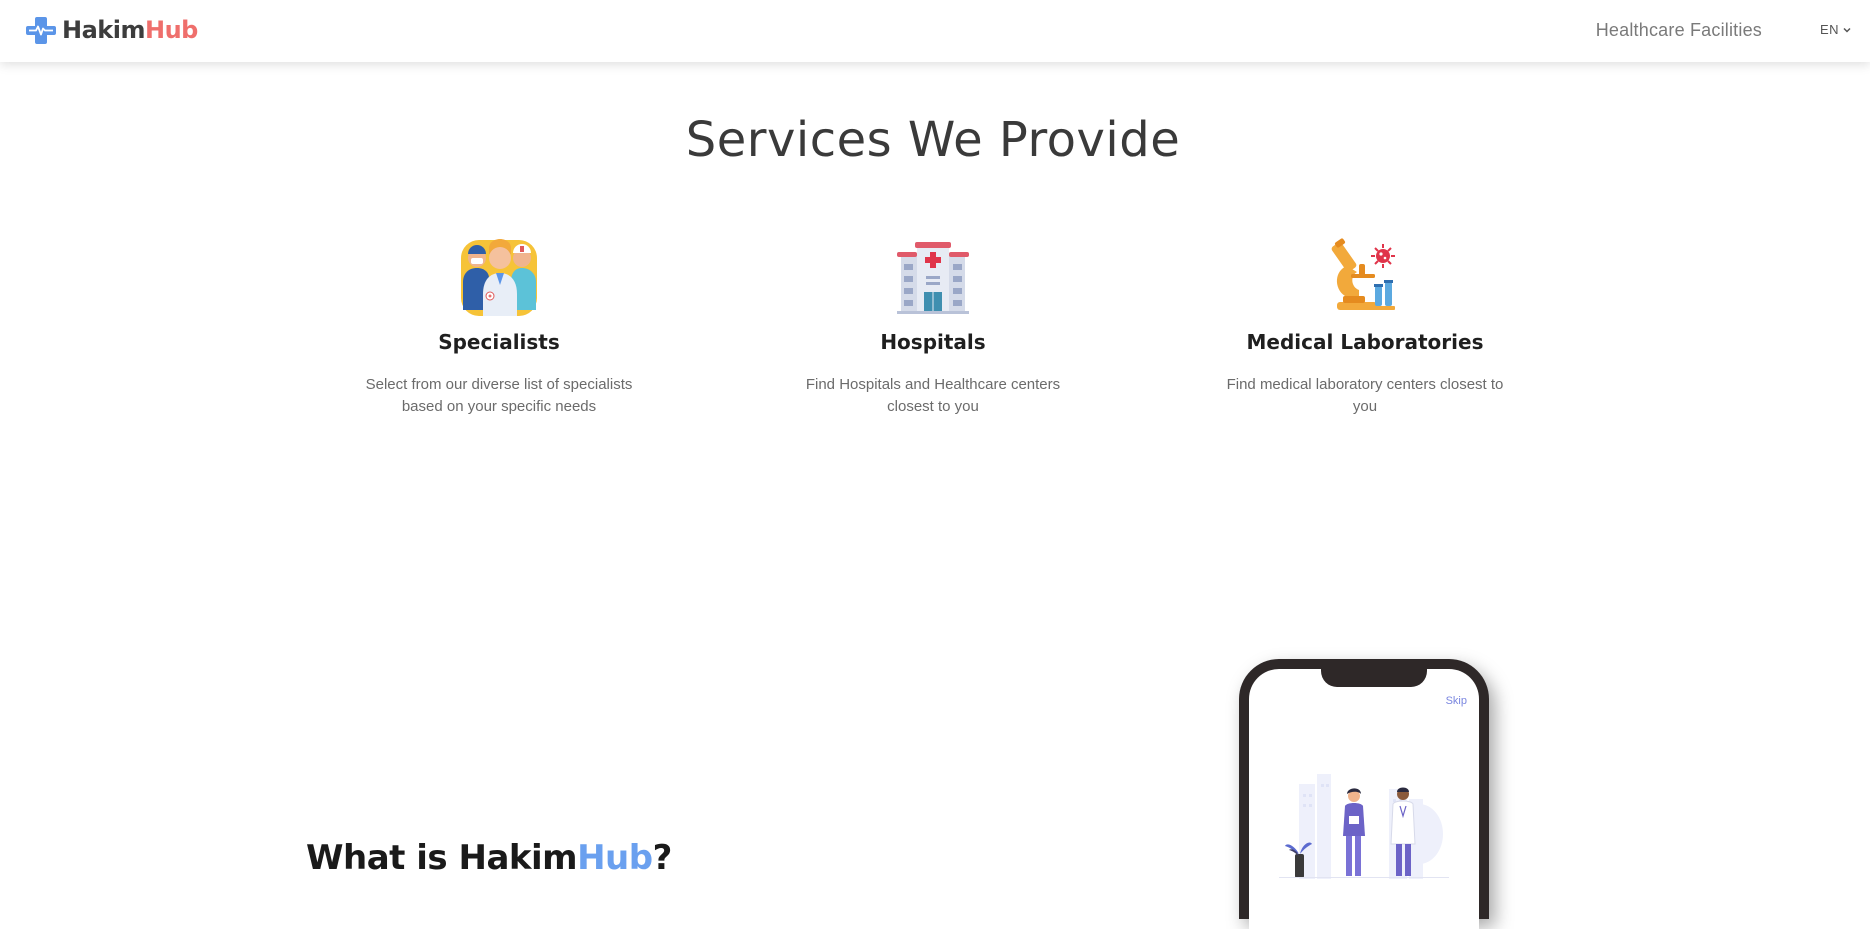  Describe the element at coordinates (518, 858) in the screenshot. I see `about-title-part1: Hakim` at that location.